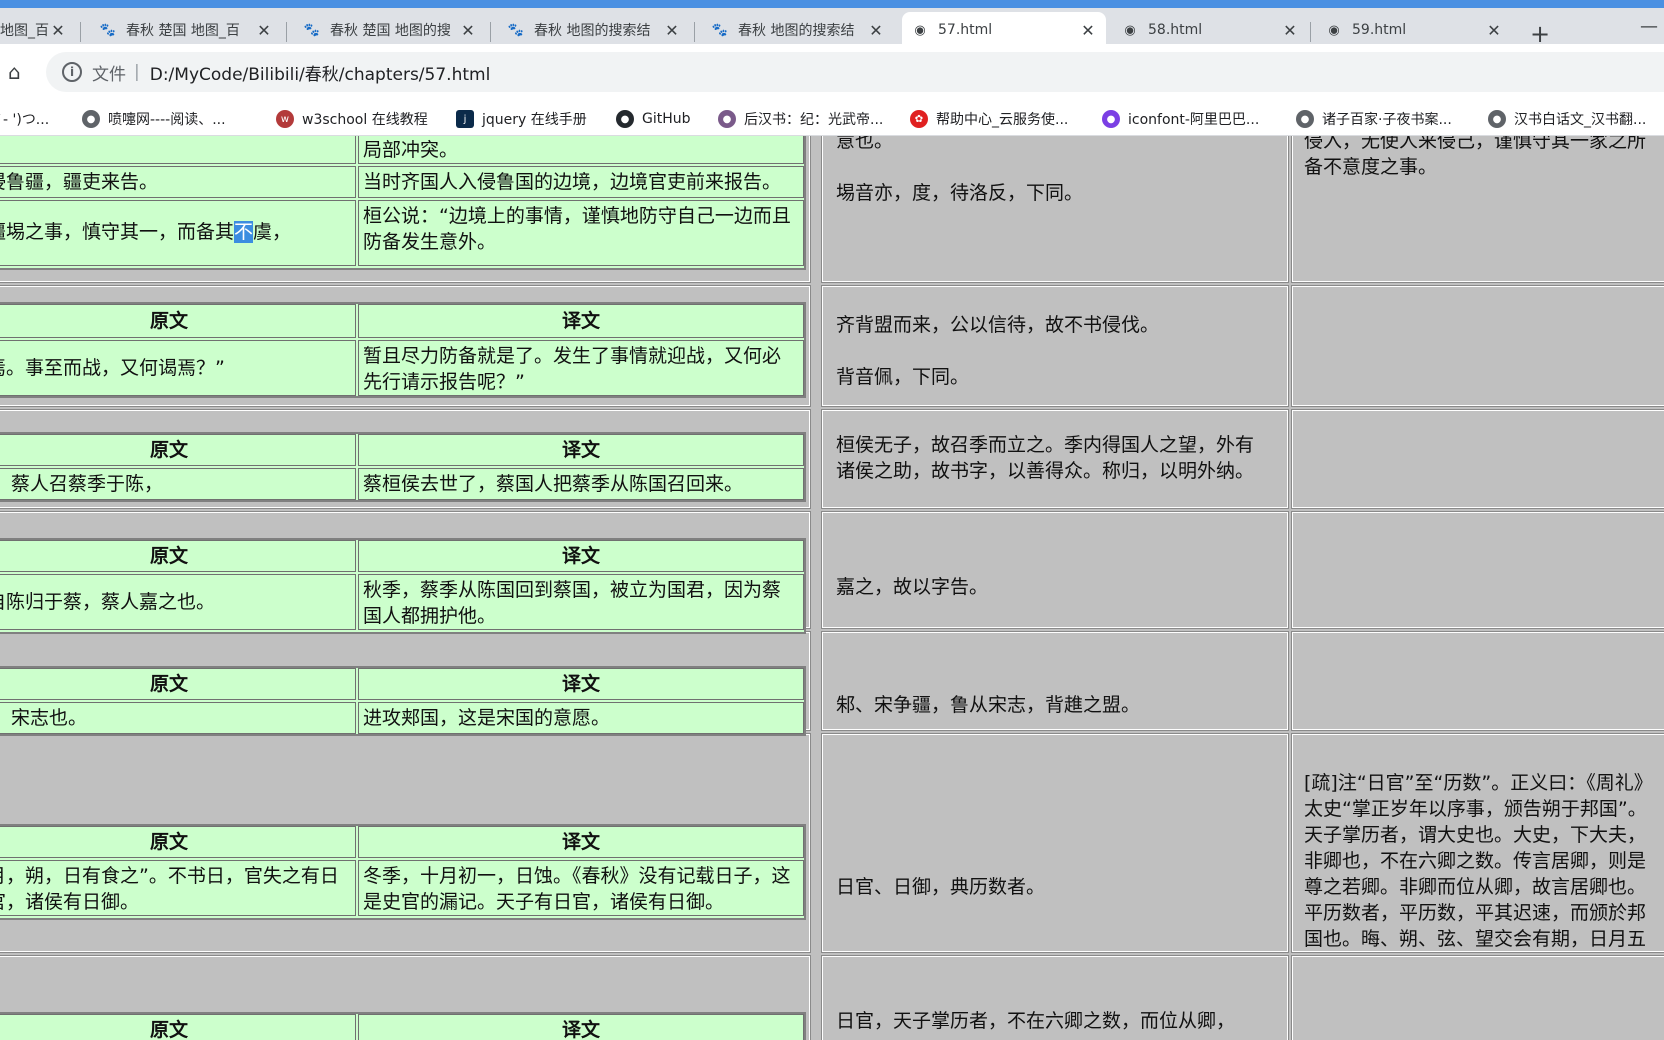  What do you see at coordinates (581, 182) in the screenshot?
I see `trans-cell: 当时齐国人入侵鲁国的边境，边境官吏前来报告。` at bounding box center [581, 182].